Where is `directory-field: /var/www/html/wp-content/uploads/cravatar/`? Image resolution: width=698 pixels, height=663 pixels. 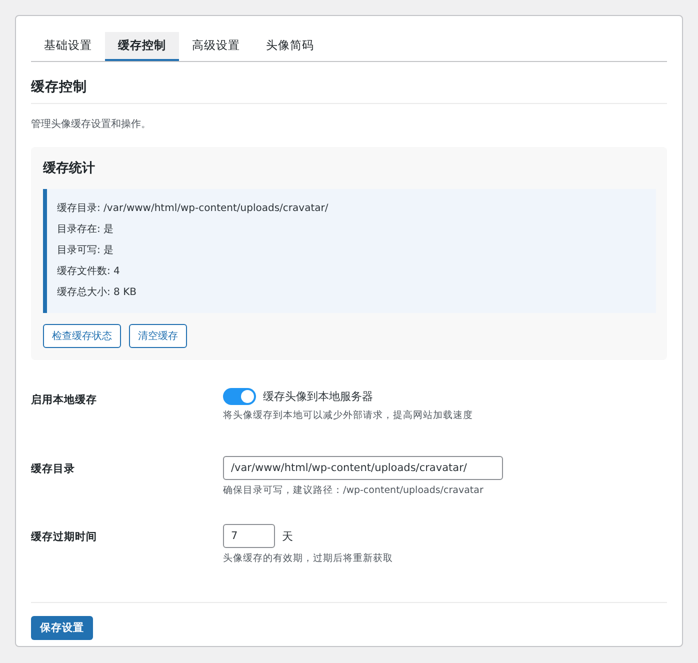
directory-field: /var/www/html/wp-content/uploads/cravatar/ is located at coordinates (363, 468).